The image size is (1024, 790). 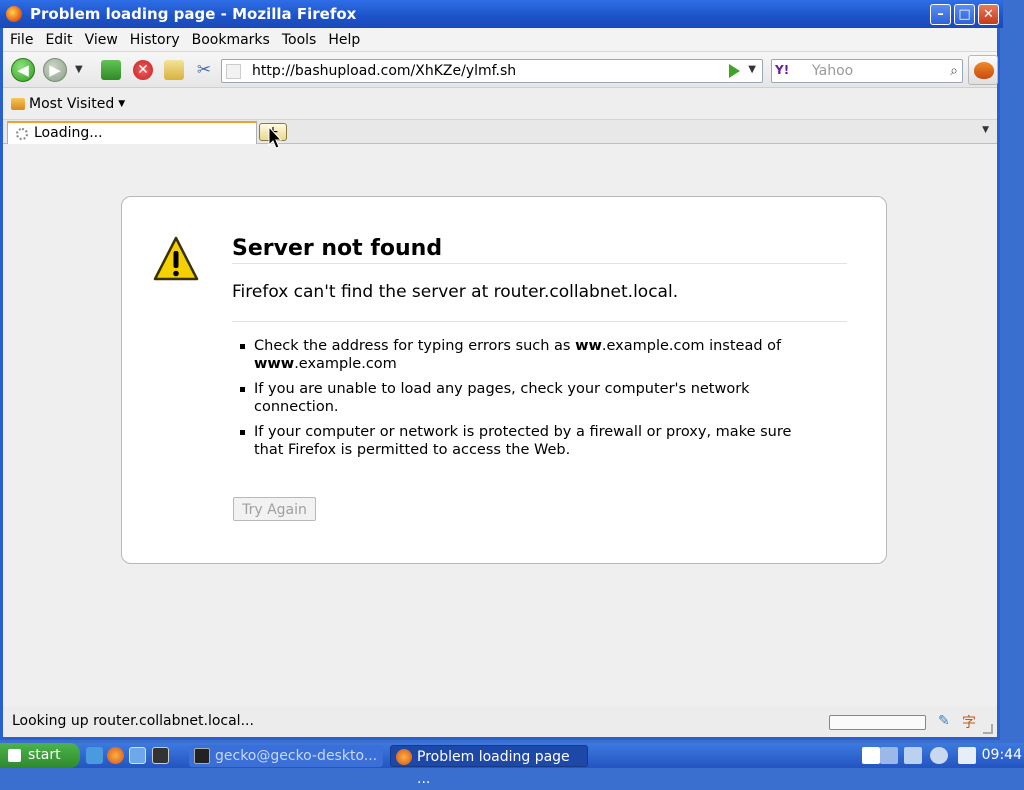 What do you see at coordinates (871, 755) in the screenshot?
I see `workspace-switcher-icon` at bounding box center [871, 755].